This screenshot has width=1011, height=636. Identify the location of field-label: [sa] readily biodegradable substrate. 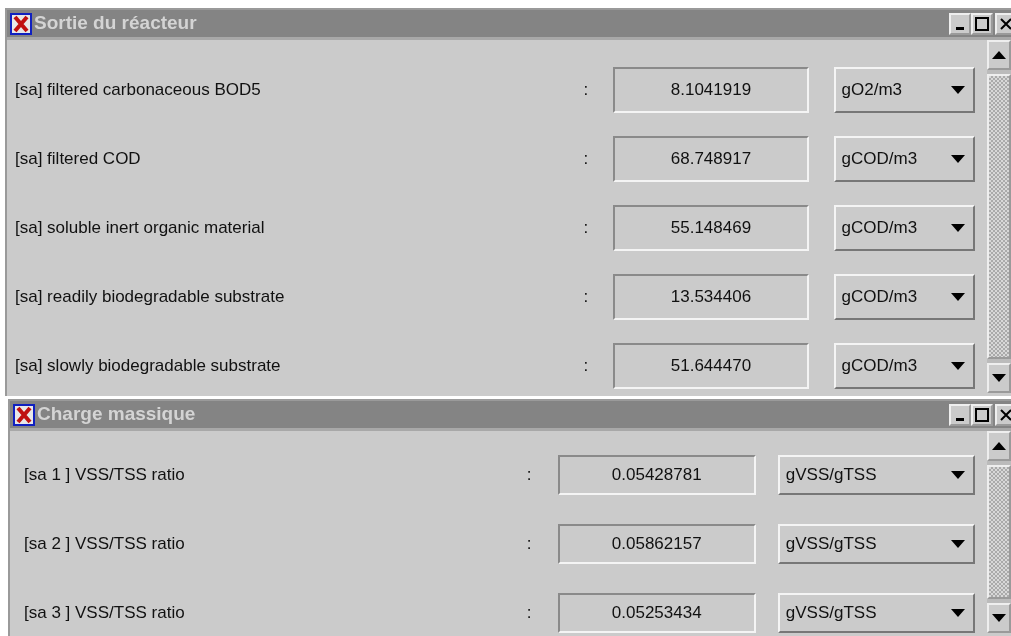
(150, 296).